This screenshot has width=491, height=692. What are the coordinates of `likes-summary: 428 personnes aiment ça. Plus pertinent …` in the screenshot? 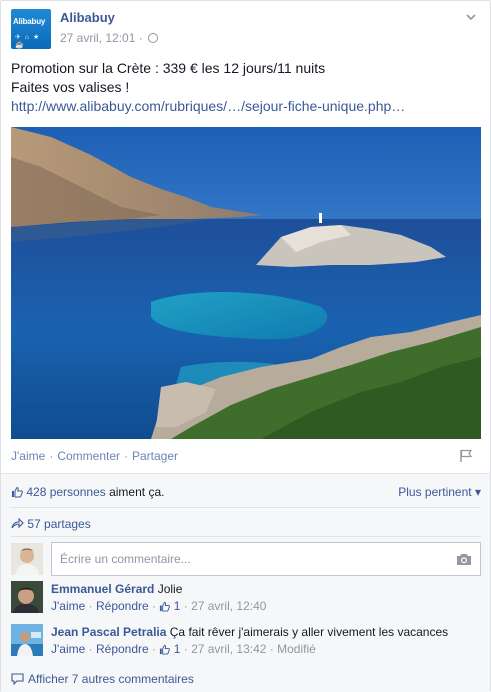 It's located at (246, 492).